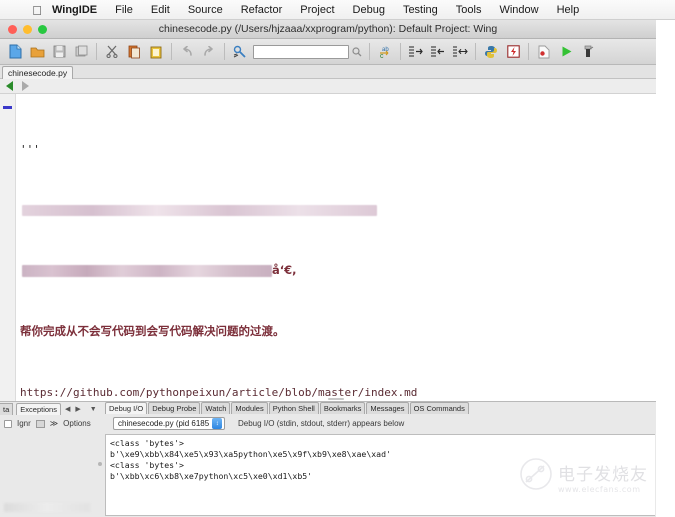 The height and width of the screenshot is (517, 675). What do you see at coordinates (336, 399) in the screenshot?
I see `panel-resize-handle` at bounding box center [336, 399].